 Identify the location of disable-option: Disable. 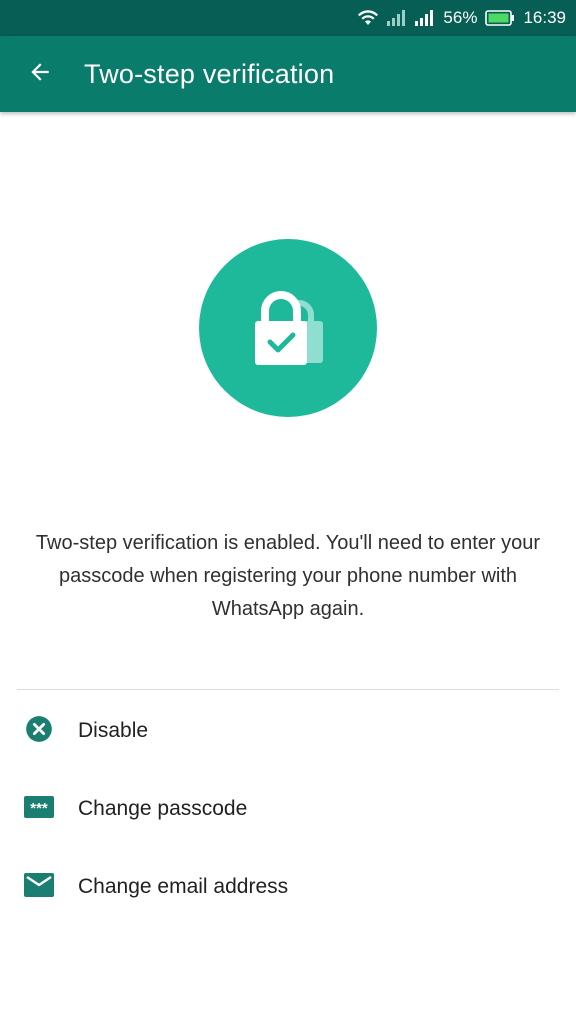
(288, 731).